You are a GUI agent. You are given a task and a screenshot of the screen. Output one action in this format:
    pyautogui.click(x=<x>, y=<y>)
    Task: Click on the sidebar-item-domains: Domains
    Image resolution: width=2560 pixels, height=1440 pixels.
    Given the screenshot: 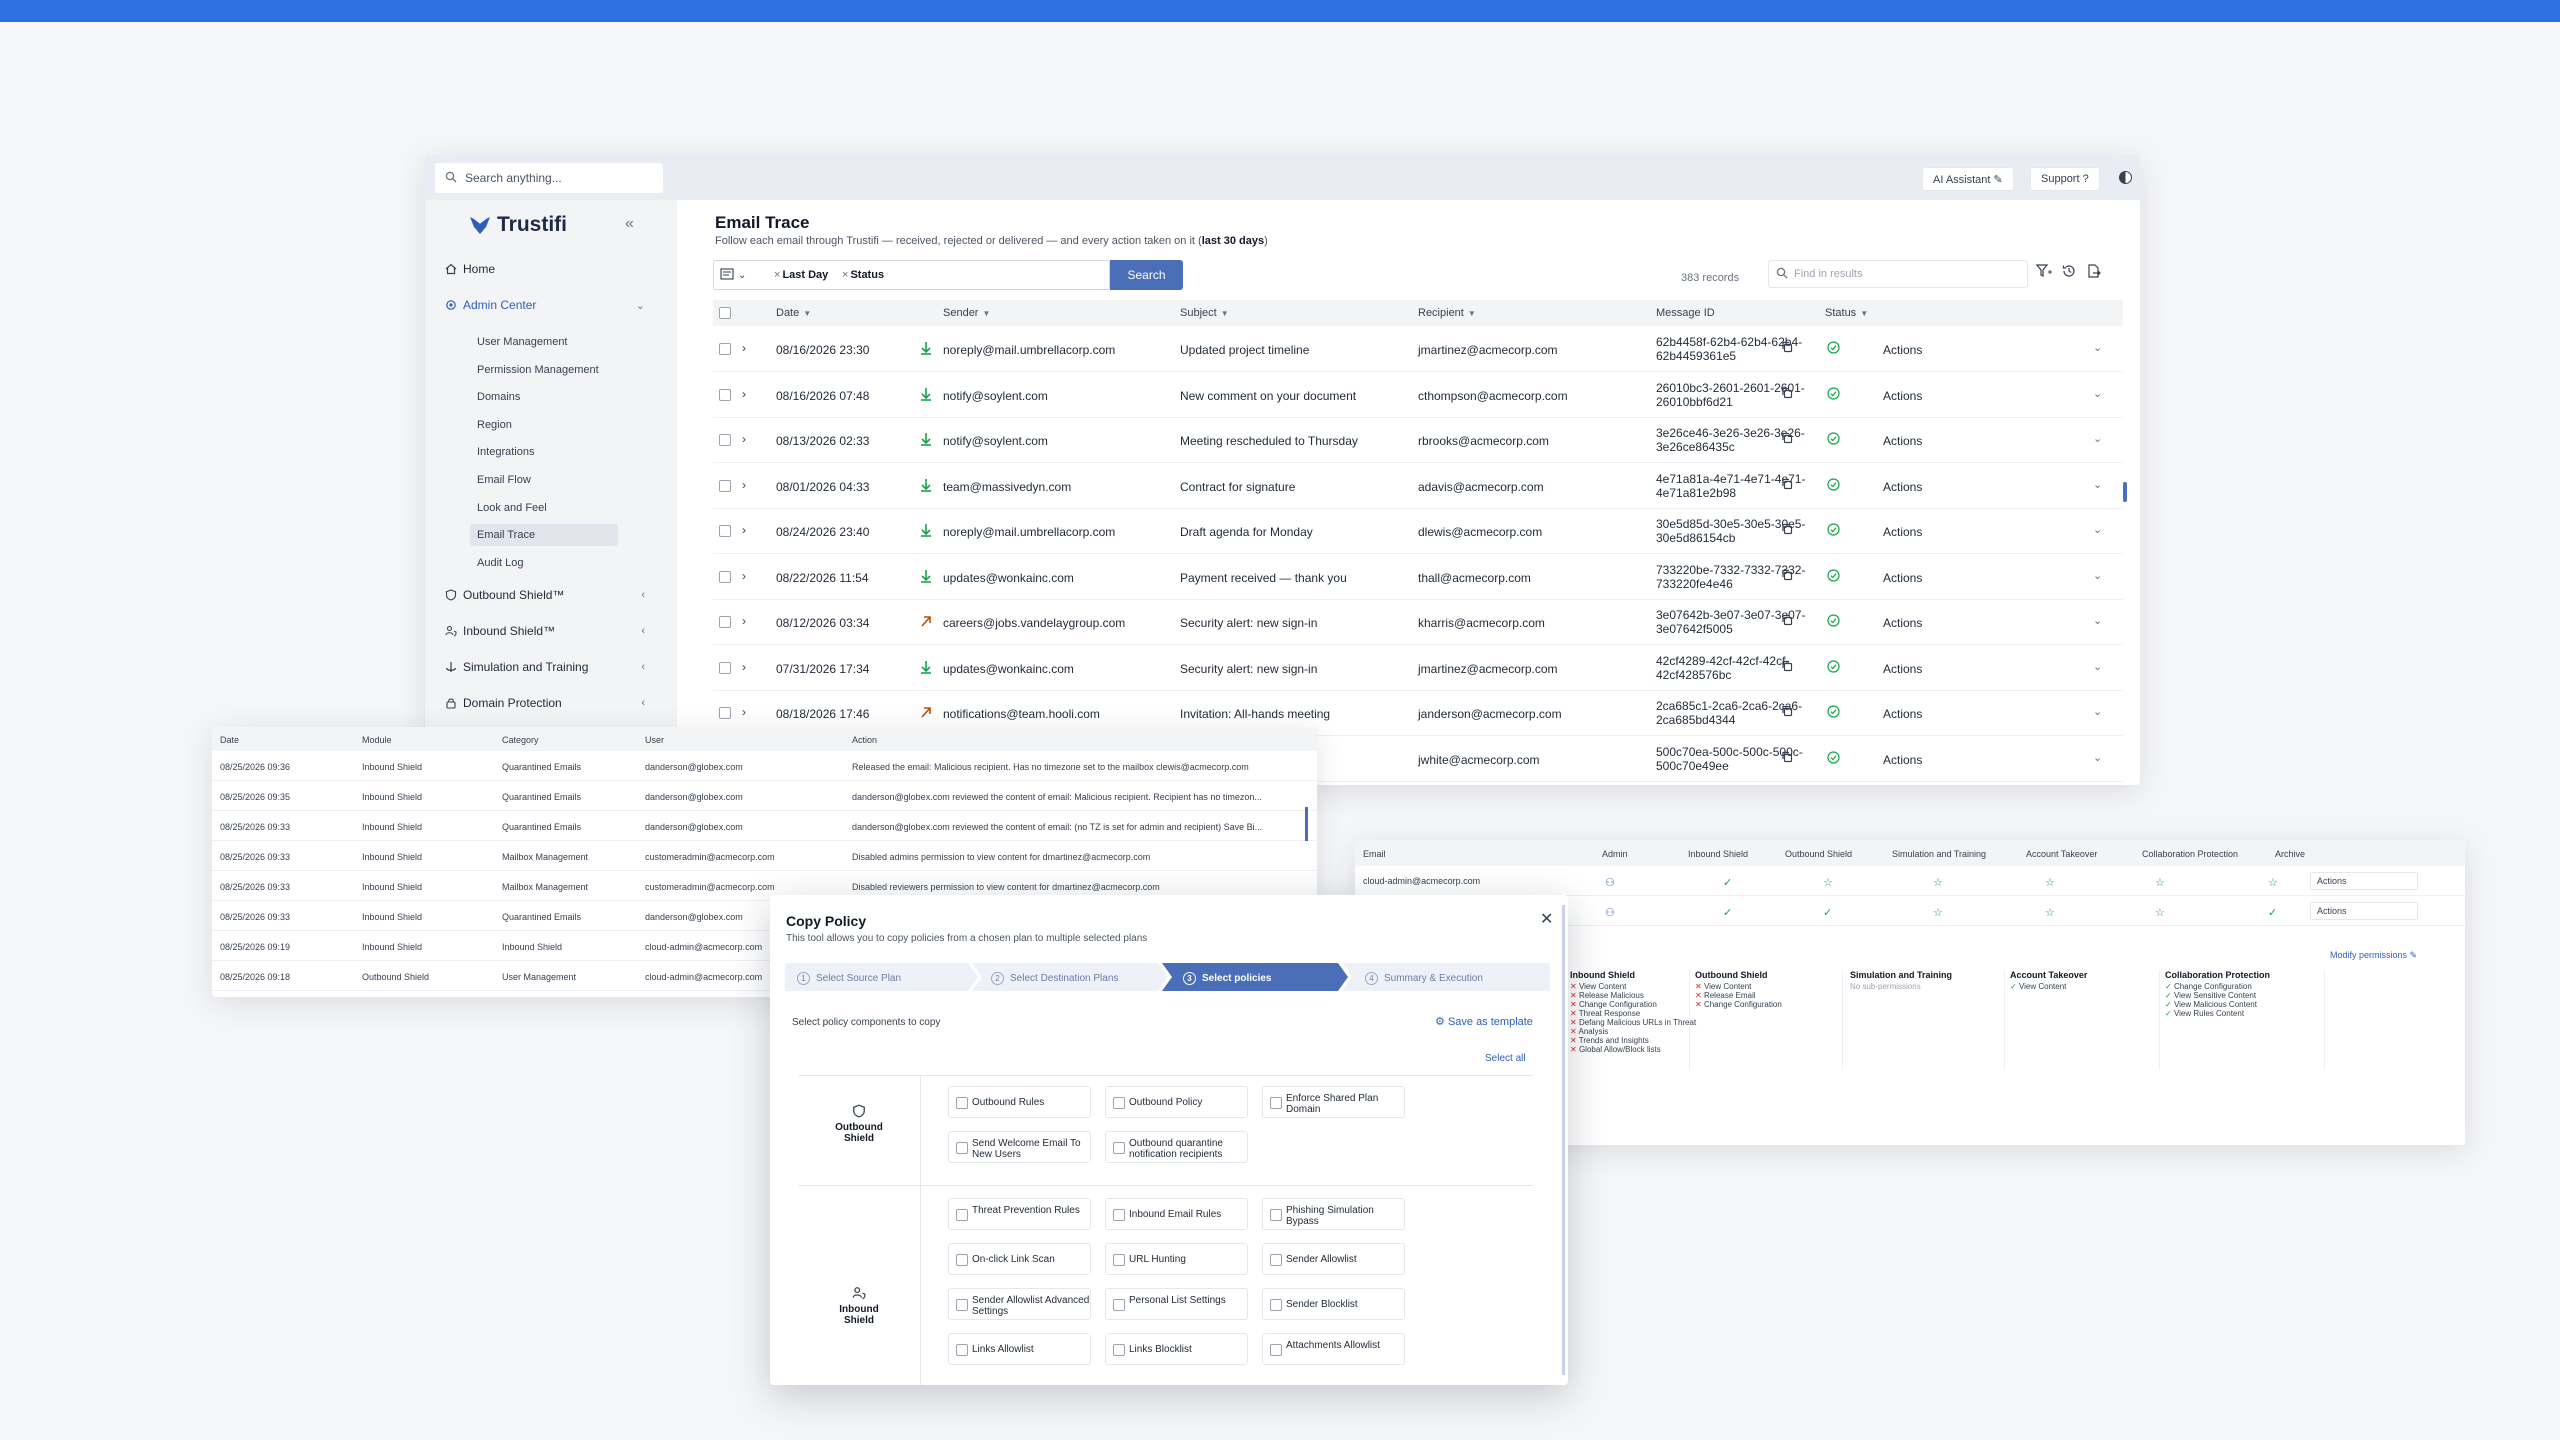 What is the action you would take?
    pyautogui.click(x=544, y=397)
    